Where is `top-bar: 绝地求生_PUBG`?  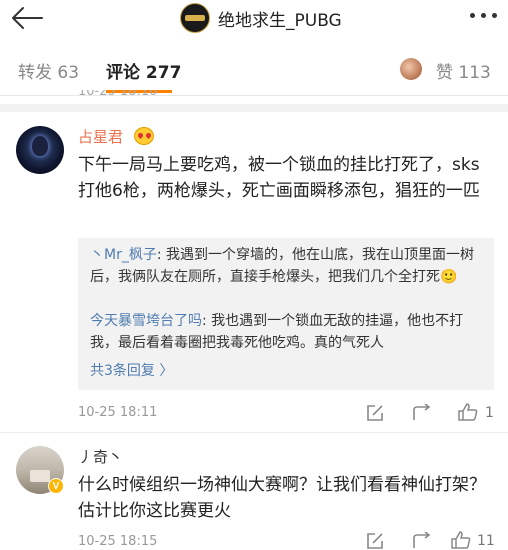
top-bar: 绝地求生_PUBG is located at coordinates (254, 19).